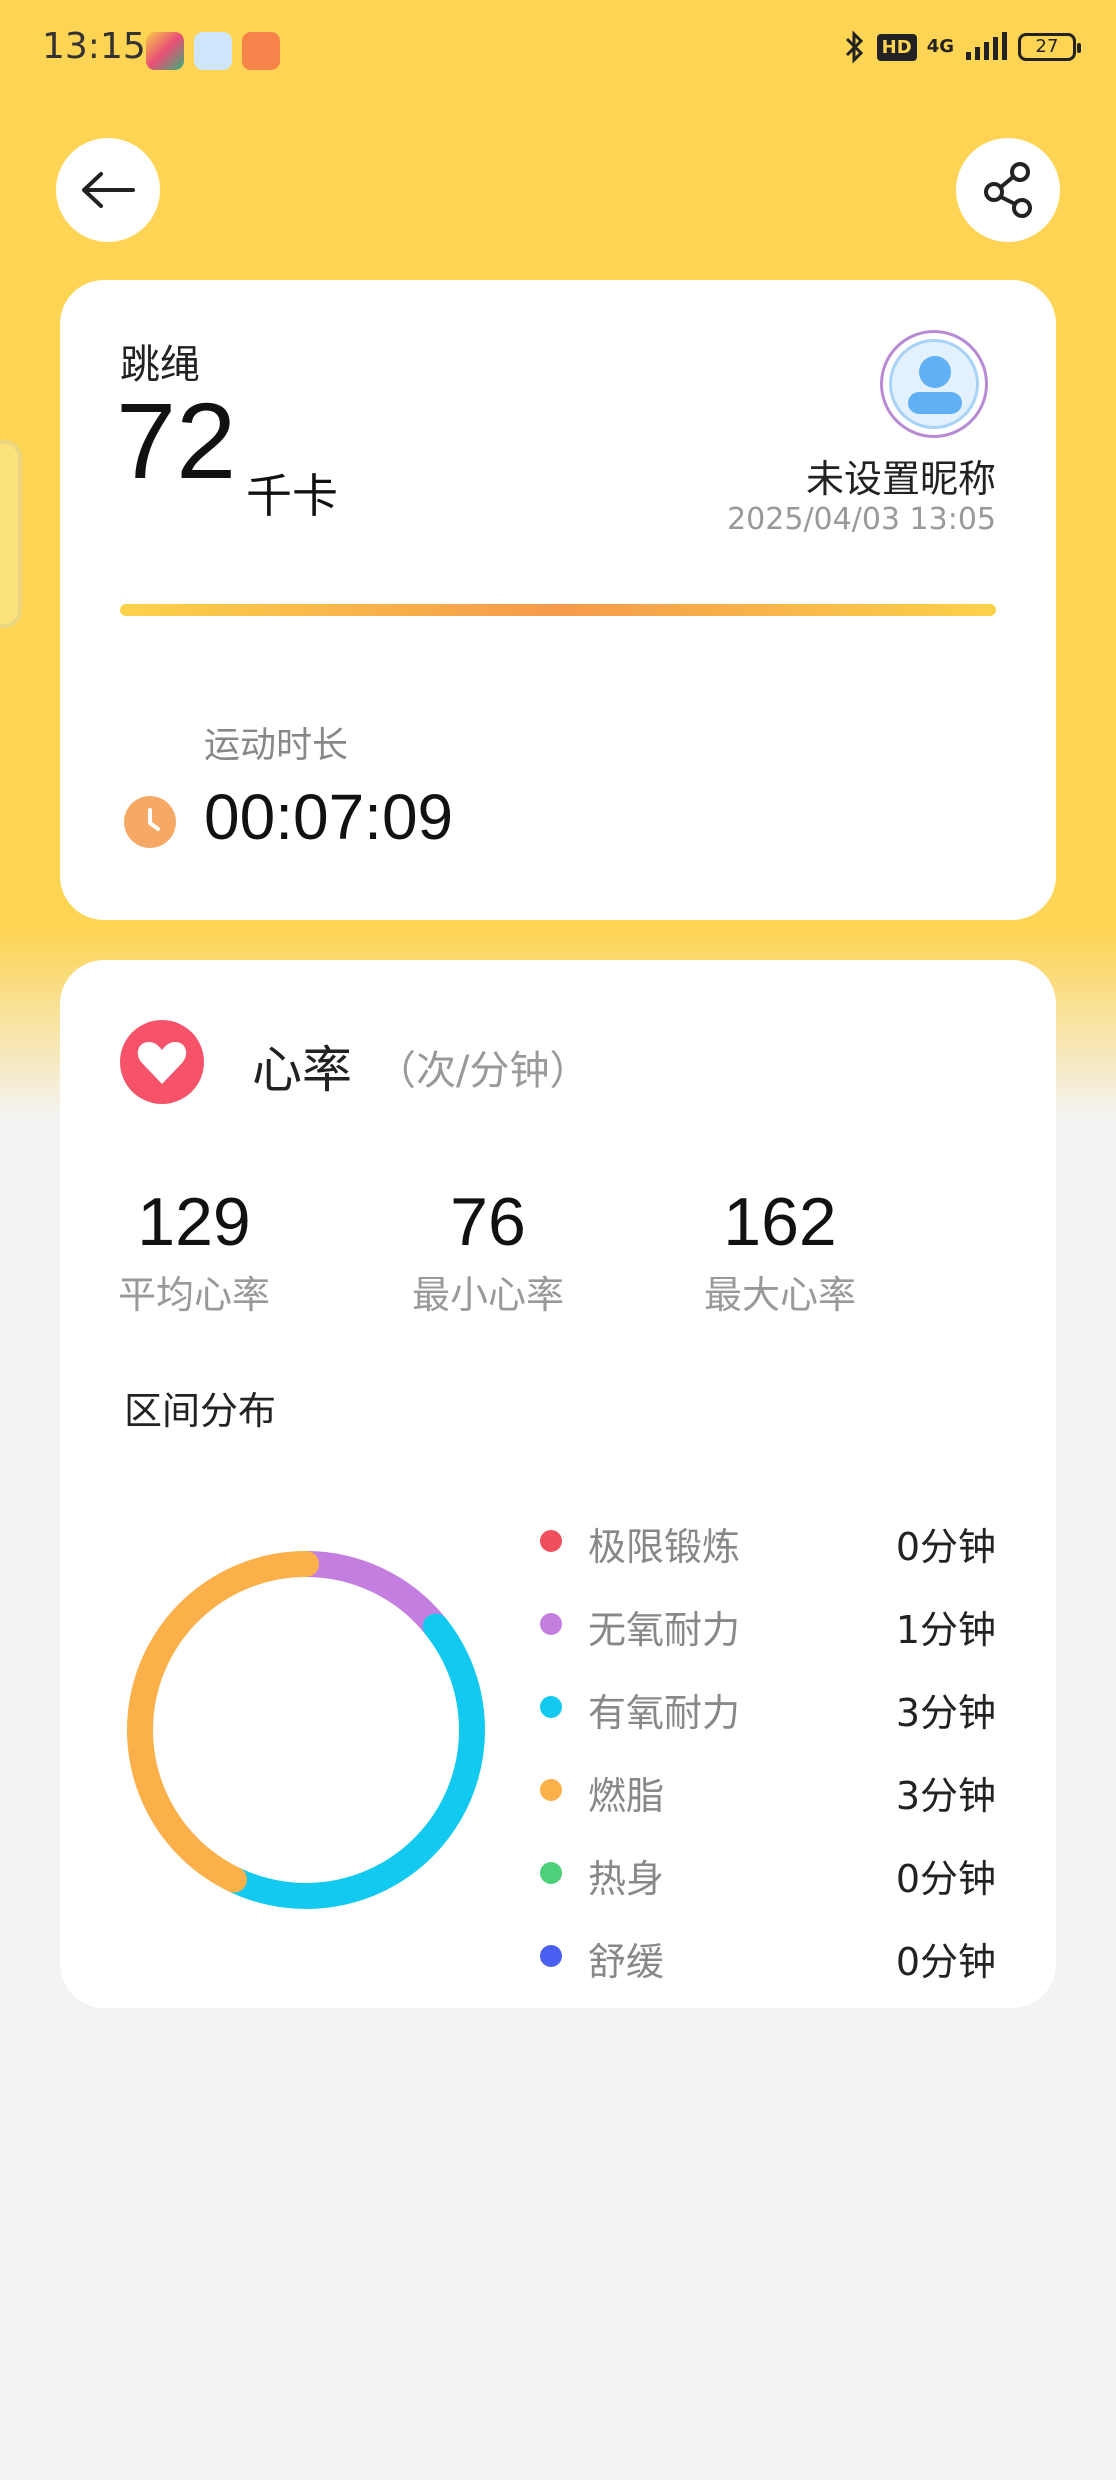 Image resolution: width=1116 pixels, height=2480 pixels. I want to click on arrow-left-icon, so click(108, 190).